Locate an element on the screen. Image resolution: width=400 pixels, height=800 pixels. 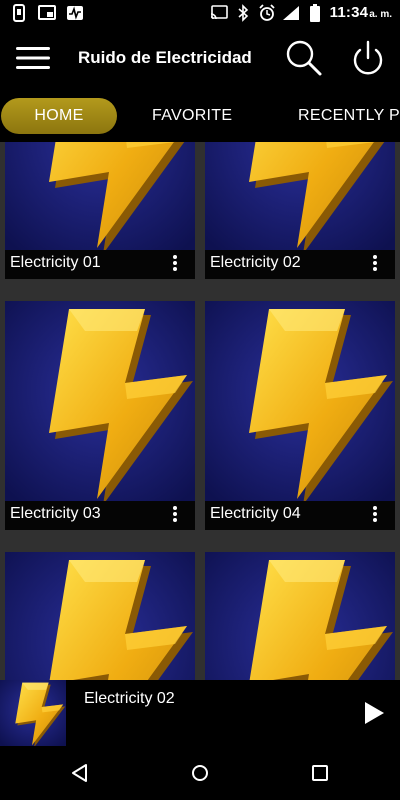
menu-icon is located at coordinates (33, 58).